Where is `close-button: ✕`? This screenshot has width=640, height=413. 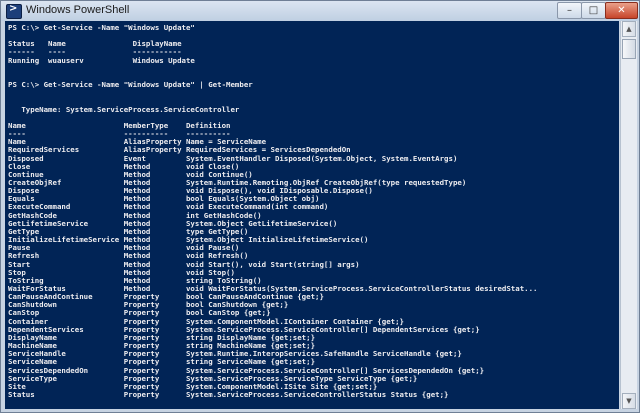
close-button: ✕ is located at coordinates (621, 10).